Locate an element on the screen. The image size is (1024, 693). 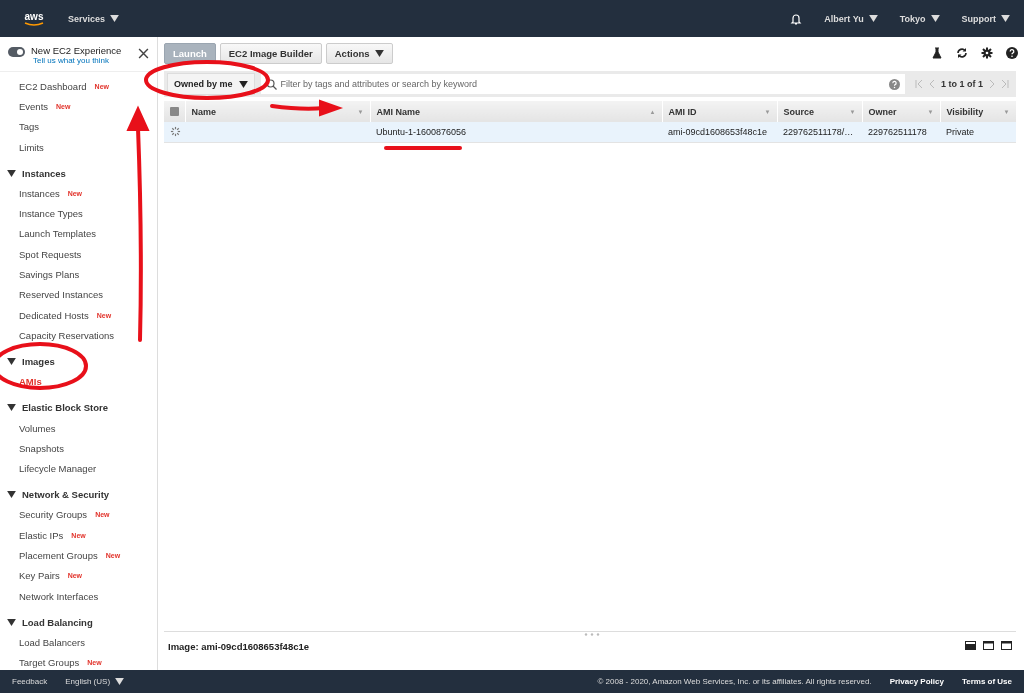
sidebar-section: Images is located at coordinates (78, 361).